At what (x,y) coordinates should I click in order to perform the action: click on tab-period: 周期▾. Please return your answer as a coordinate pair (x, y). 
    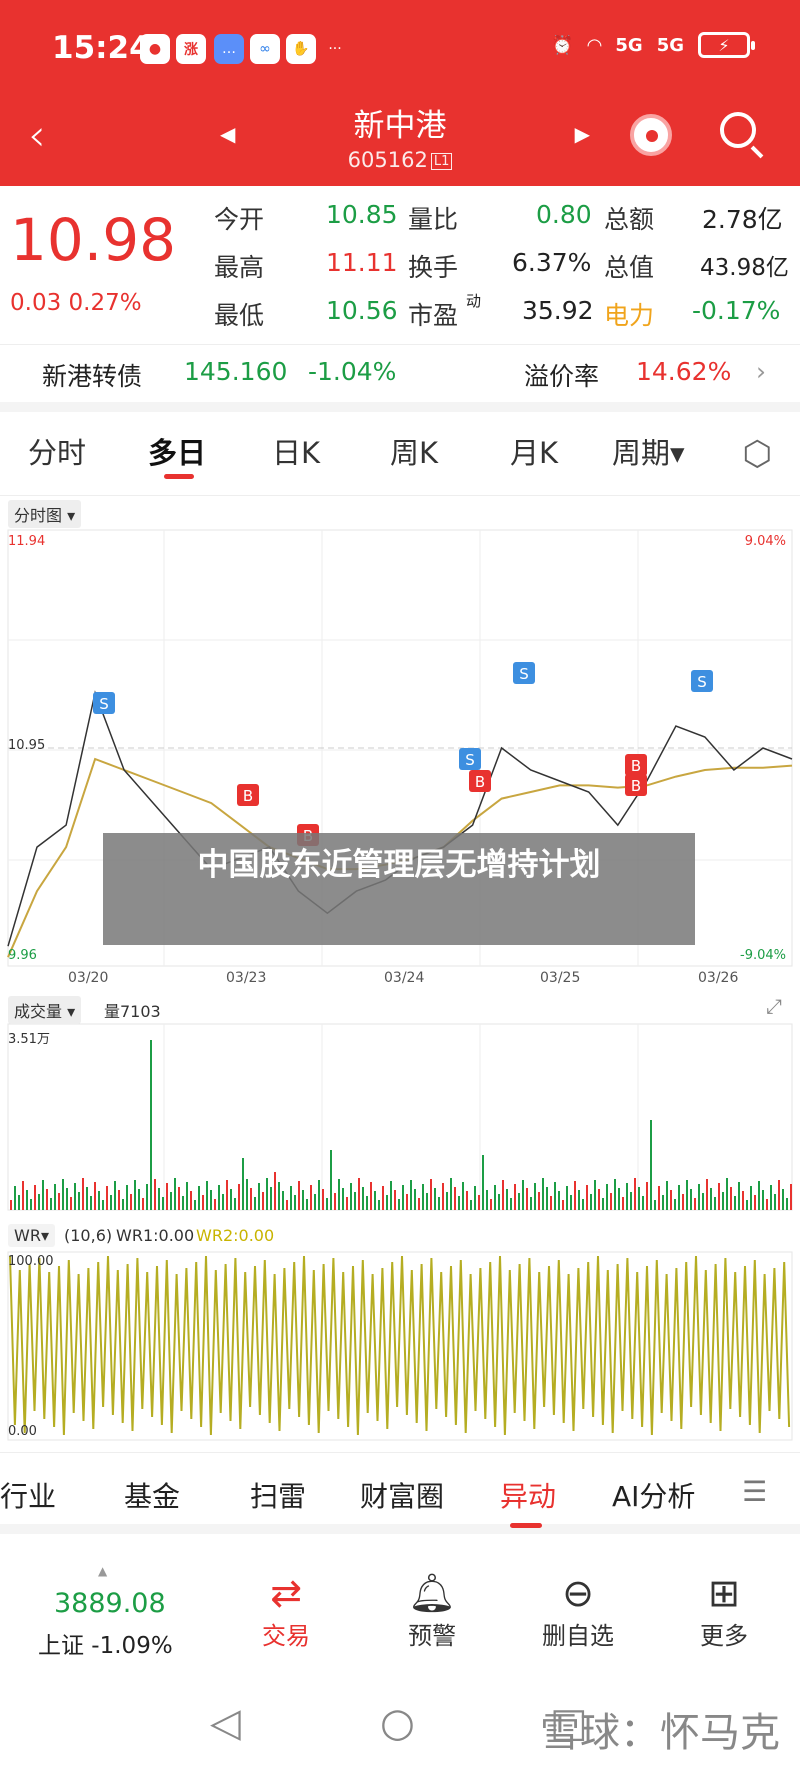
    Looking at the image, I should click on (648, 451).